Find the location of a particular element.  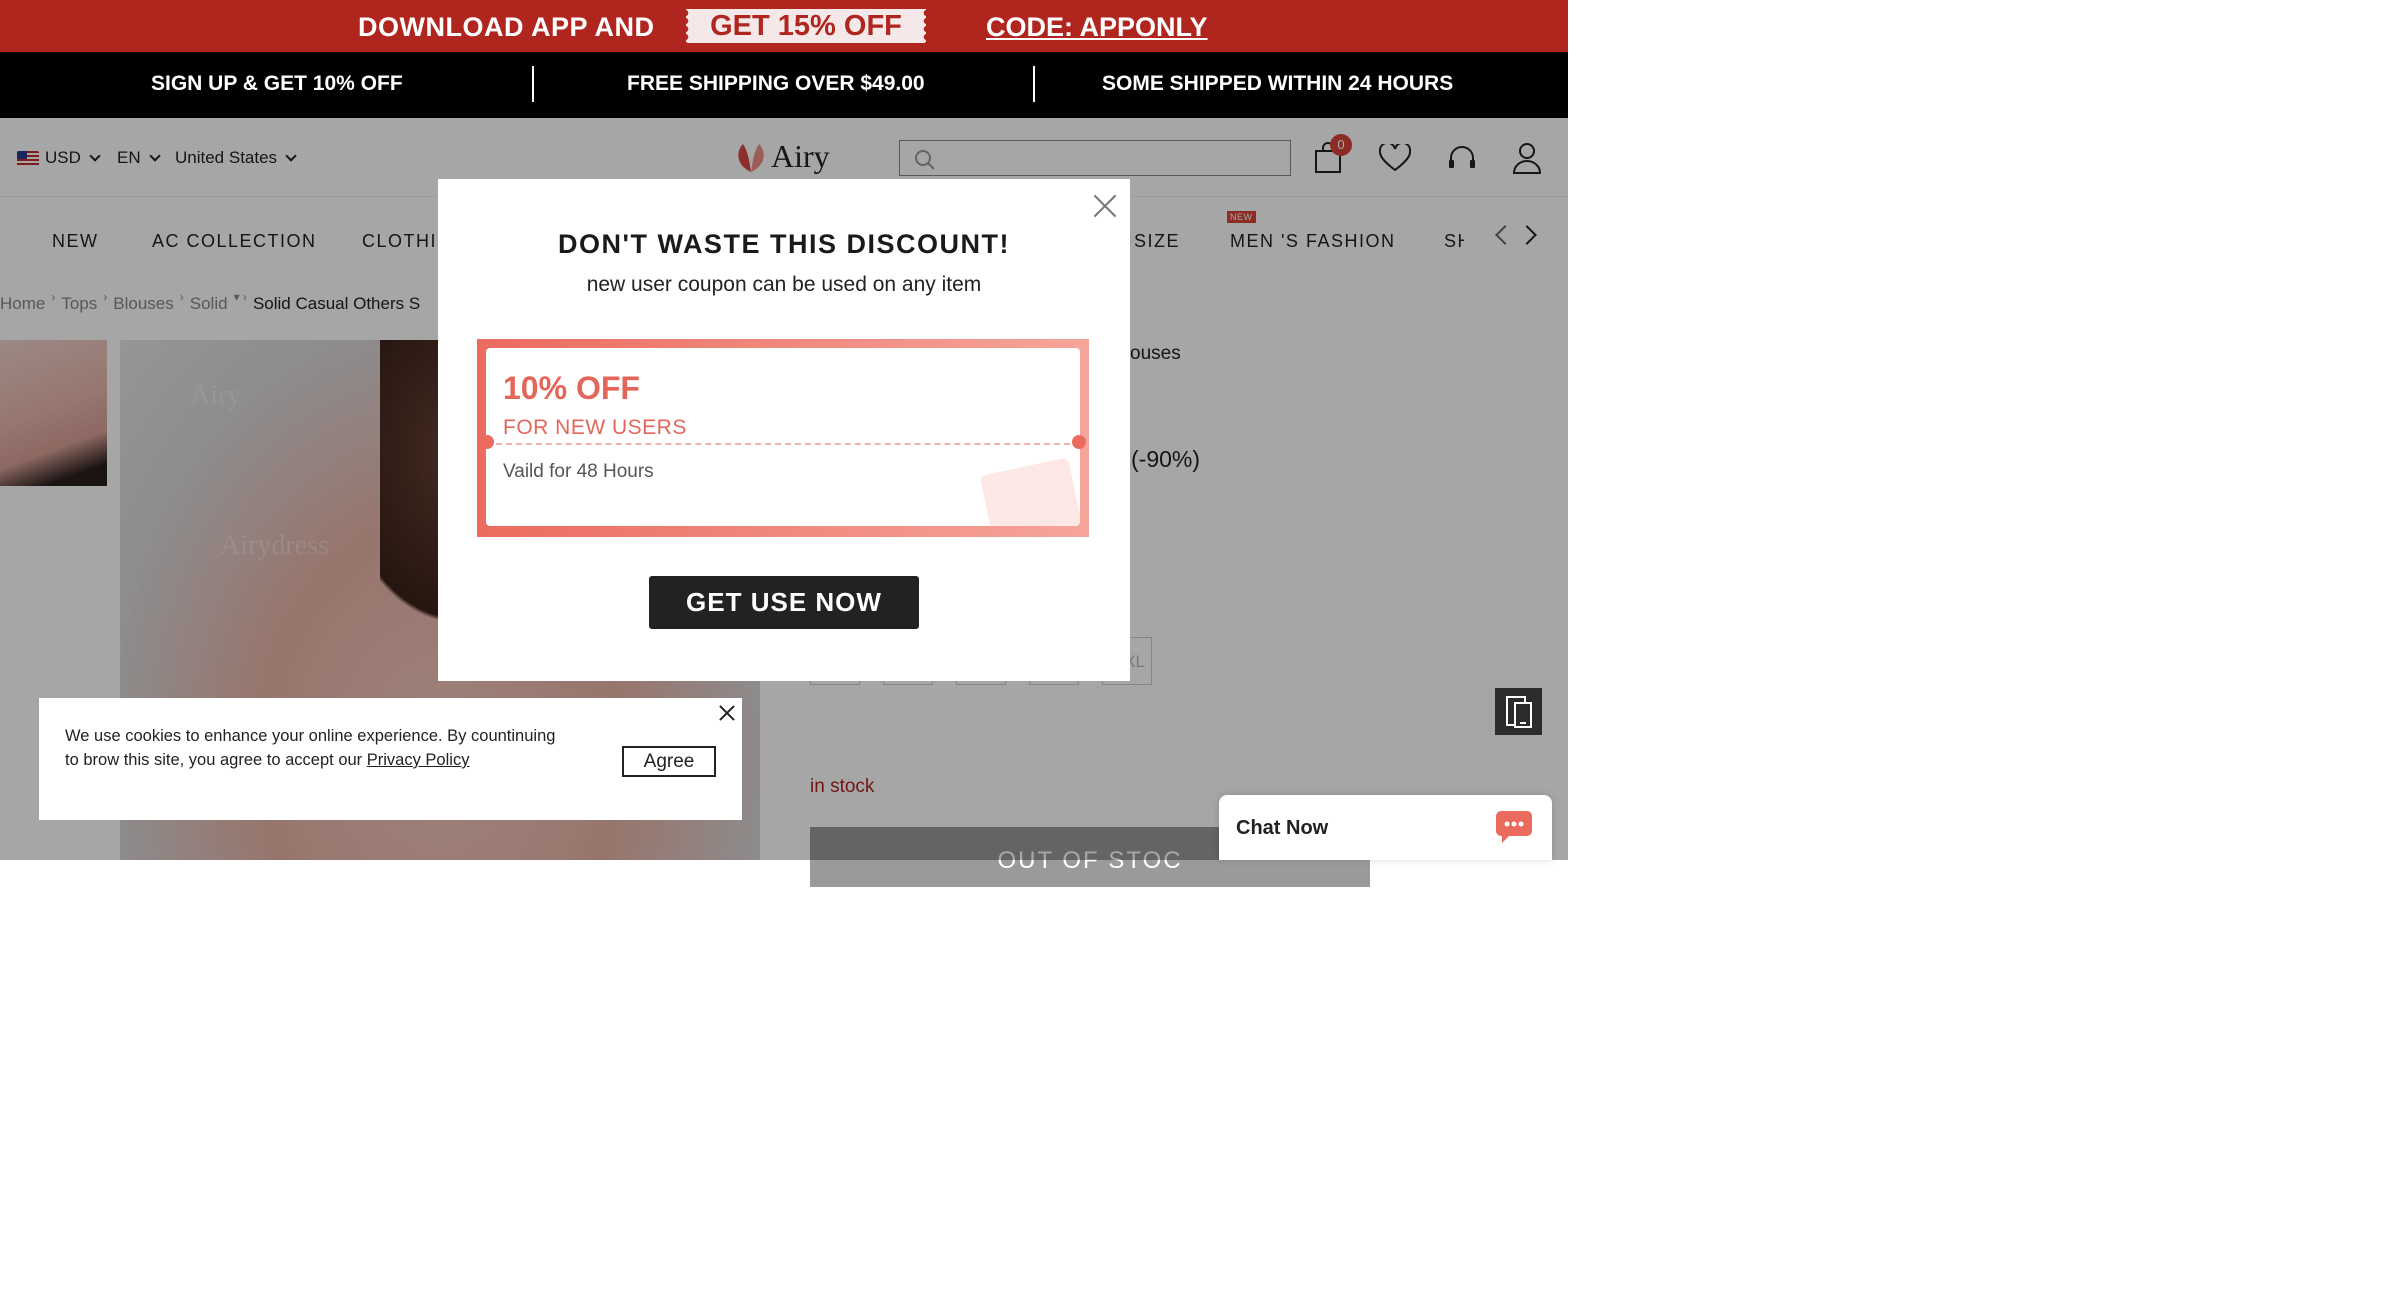

promo-text: DOWNLOAD APP AND is located at coordinates (506, 27).